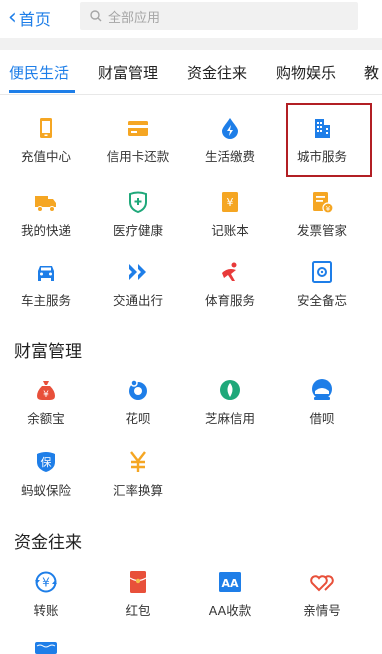 The image size is (382, 654). Describe the element at coordinates (322, 272) in the screenshot. I see `safe-memo-icon` at that location.